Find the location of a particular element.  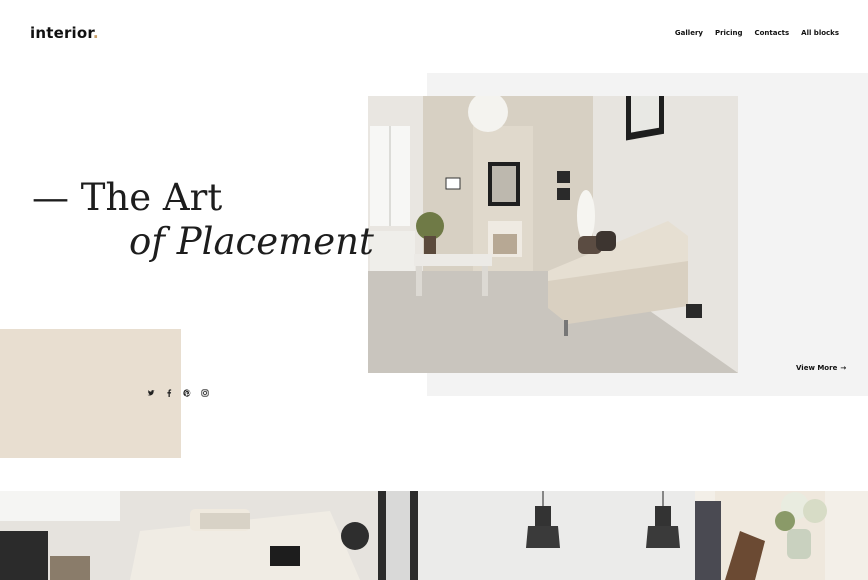

pendant-lamps-illustration is located at coordinates (536, 535).